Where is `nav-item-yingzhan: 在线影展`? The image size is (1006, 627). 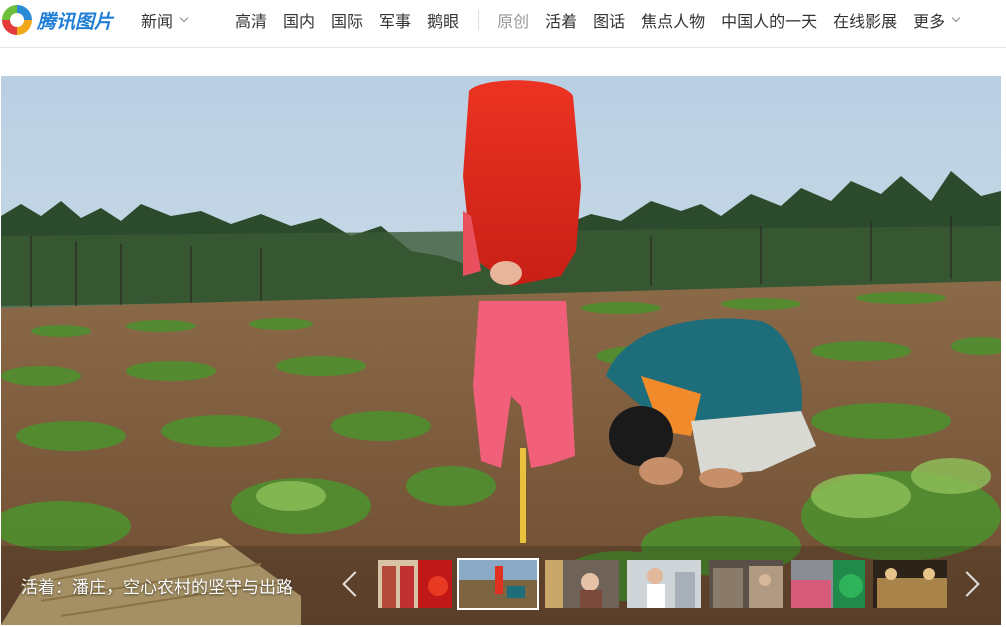 nav-item-yingzhan: 在线影展 is located at coordinates (865, 20).